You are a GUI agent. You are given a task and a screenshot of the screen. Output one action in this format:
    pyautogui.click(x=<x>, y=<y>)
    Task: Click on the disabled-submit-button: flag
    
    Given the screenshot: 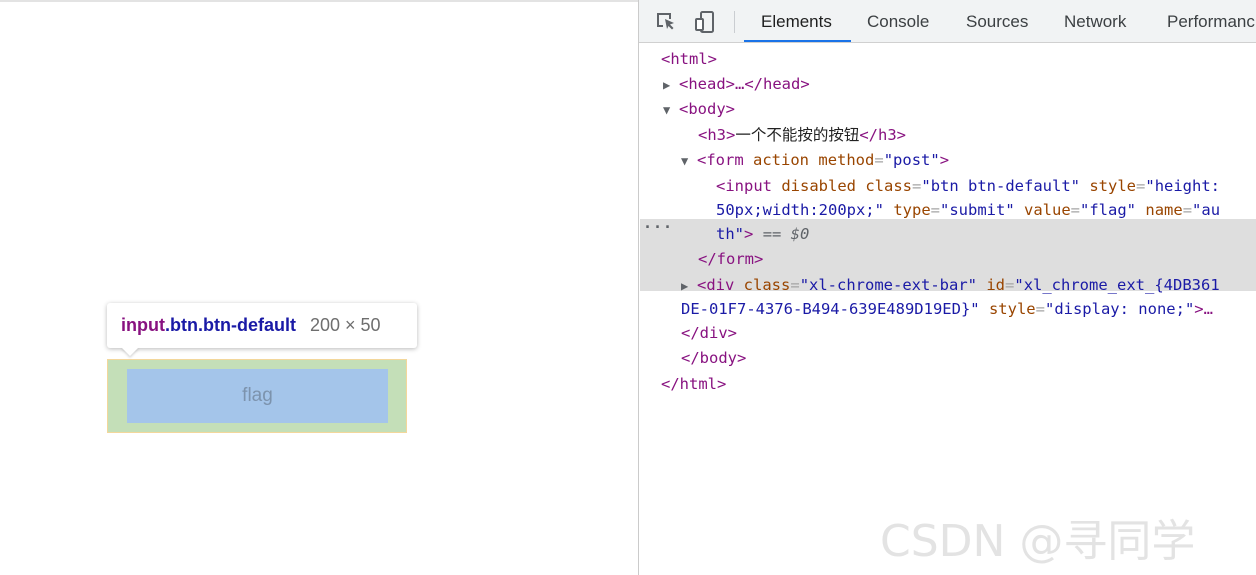 What is the action you would take?
    pyautogui.click(x=257, y=396)
    